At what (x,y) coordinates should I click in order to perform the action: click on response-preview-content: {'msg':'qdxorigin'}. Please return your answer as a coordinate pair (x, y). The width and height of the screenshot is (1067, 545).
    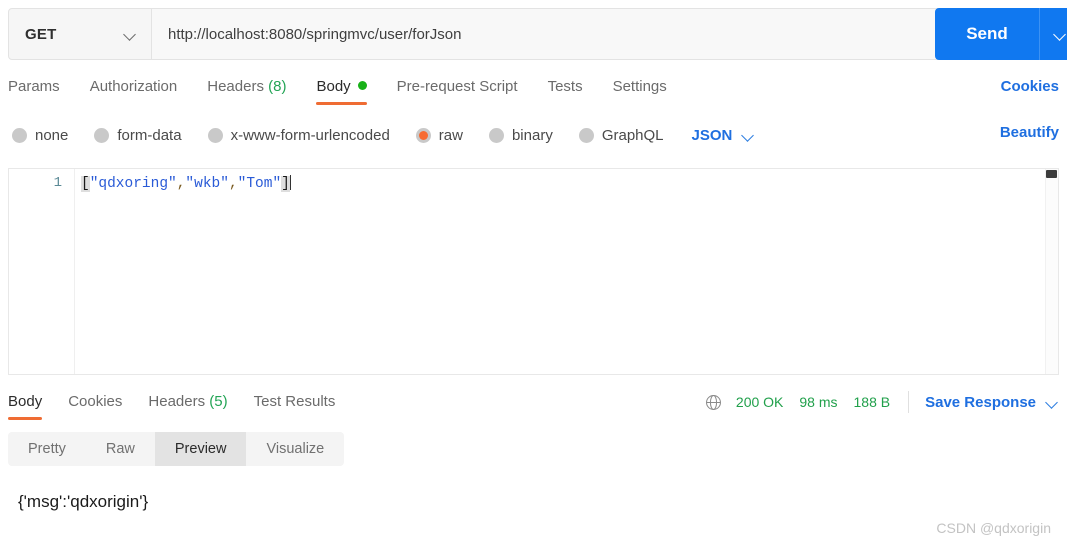
    Looking at the image, I should click on (83, 501).